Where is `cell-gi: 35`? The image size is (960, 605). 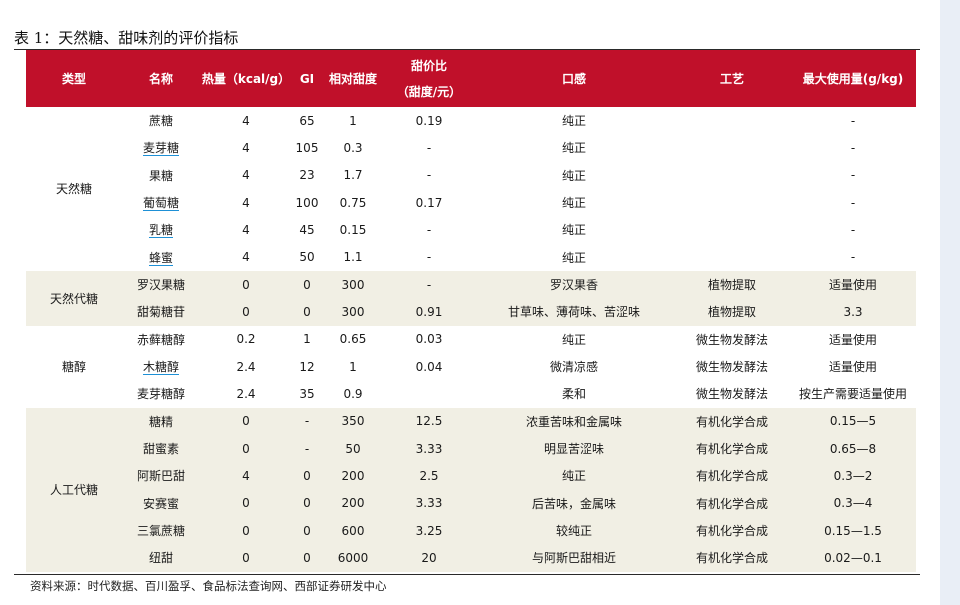 cell-gi: 35 is located at coordinates (307, 393).